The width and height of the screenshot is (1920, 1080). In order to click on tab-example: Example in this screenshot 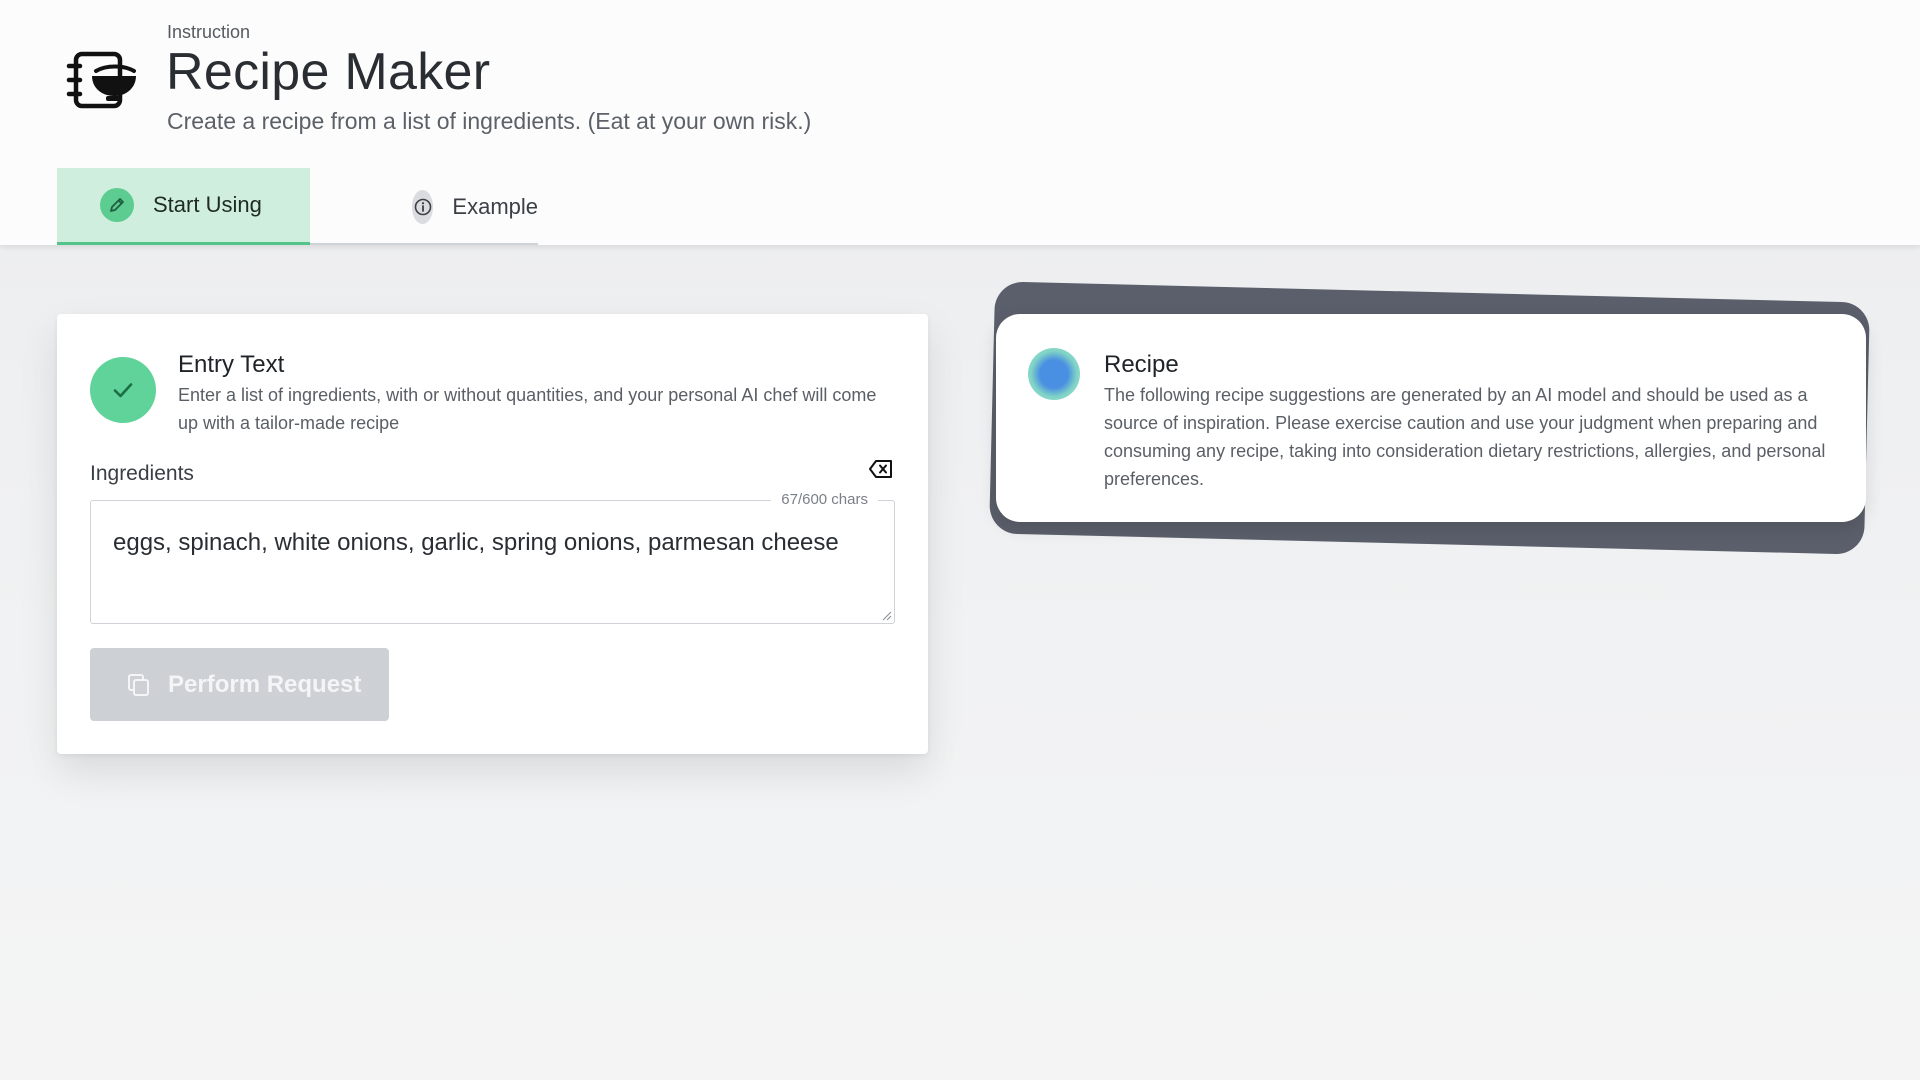, I will do `click(440, 206)`.